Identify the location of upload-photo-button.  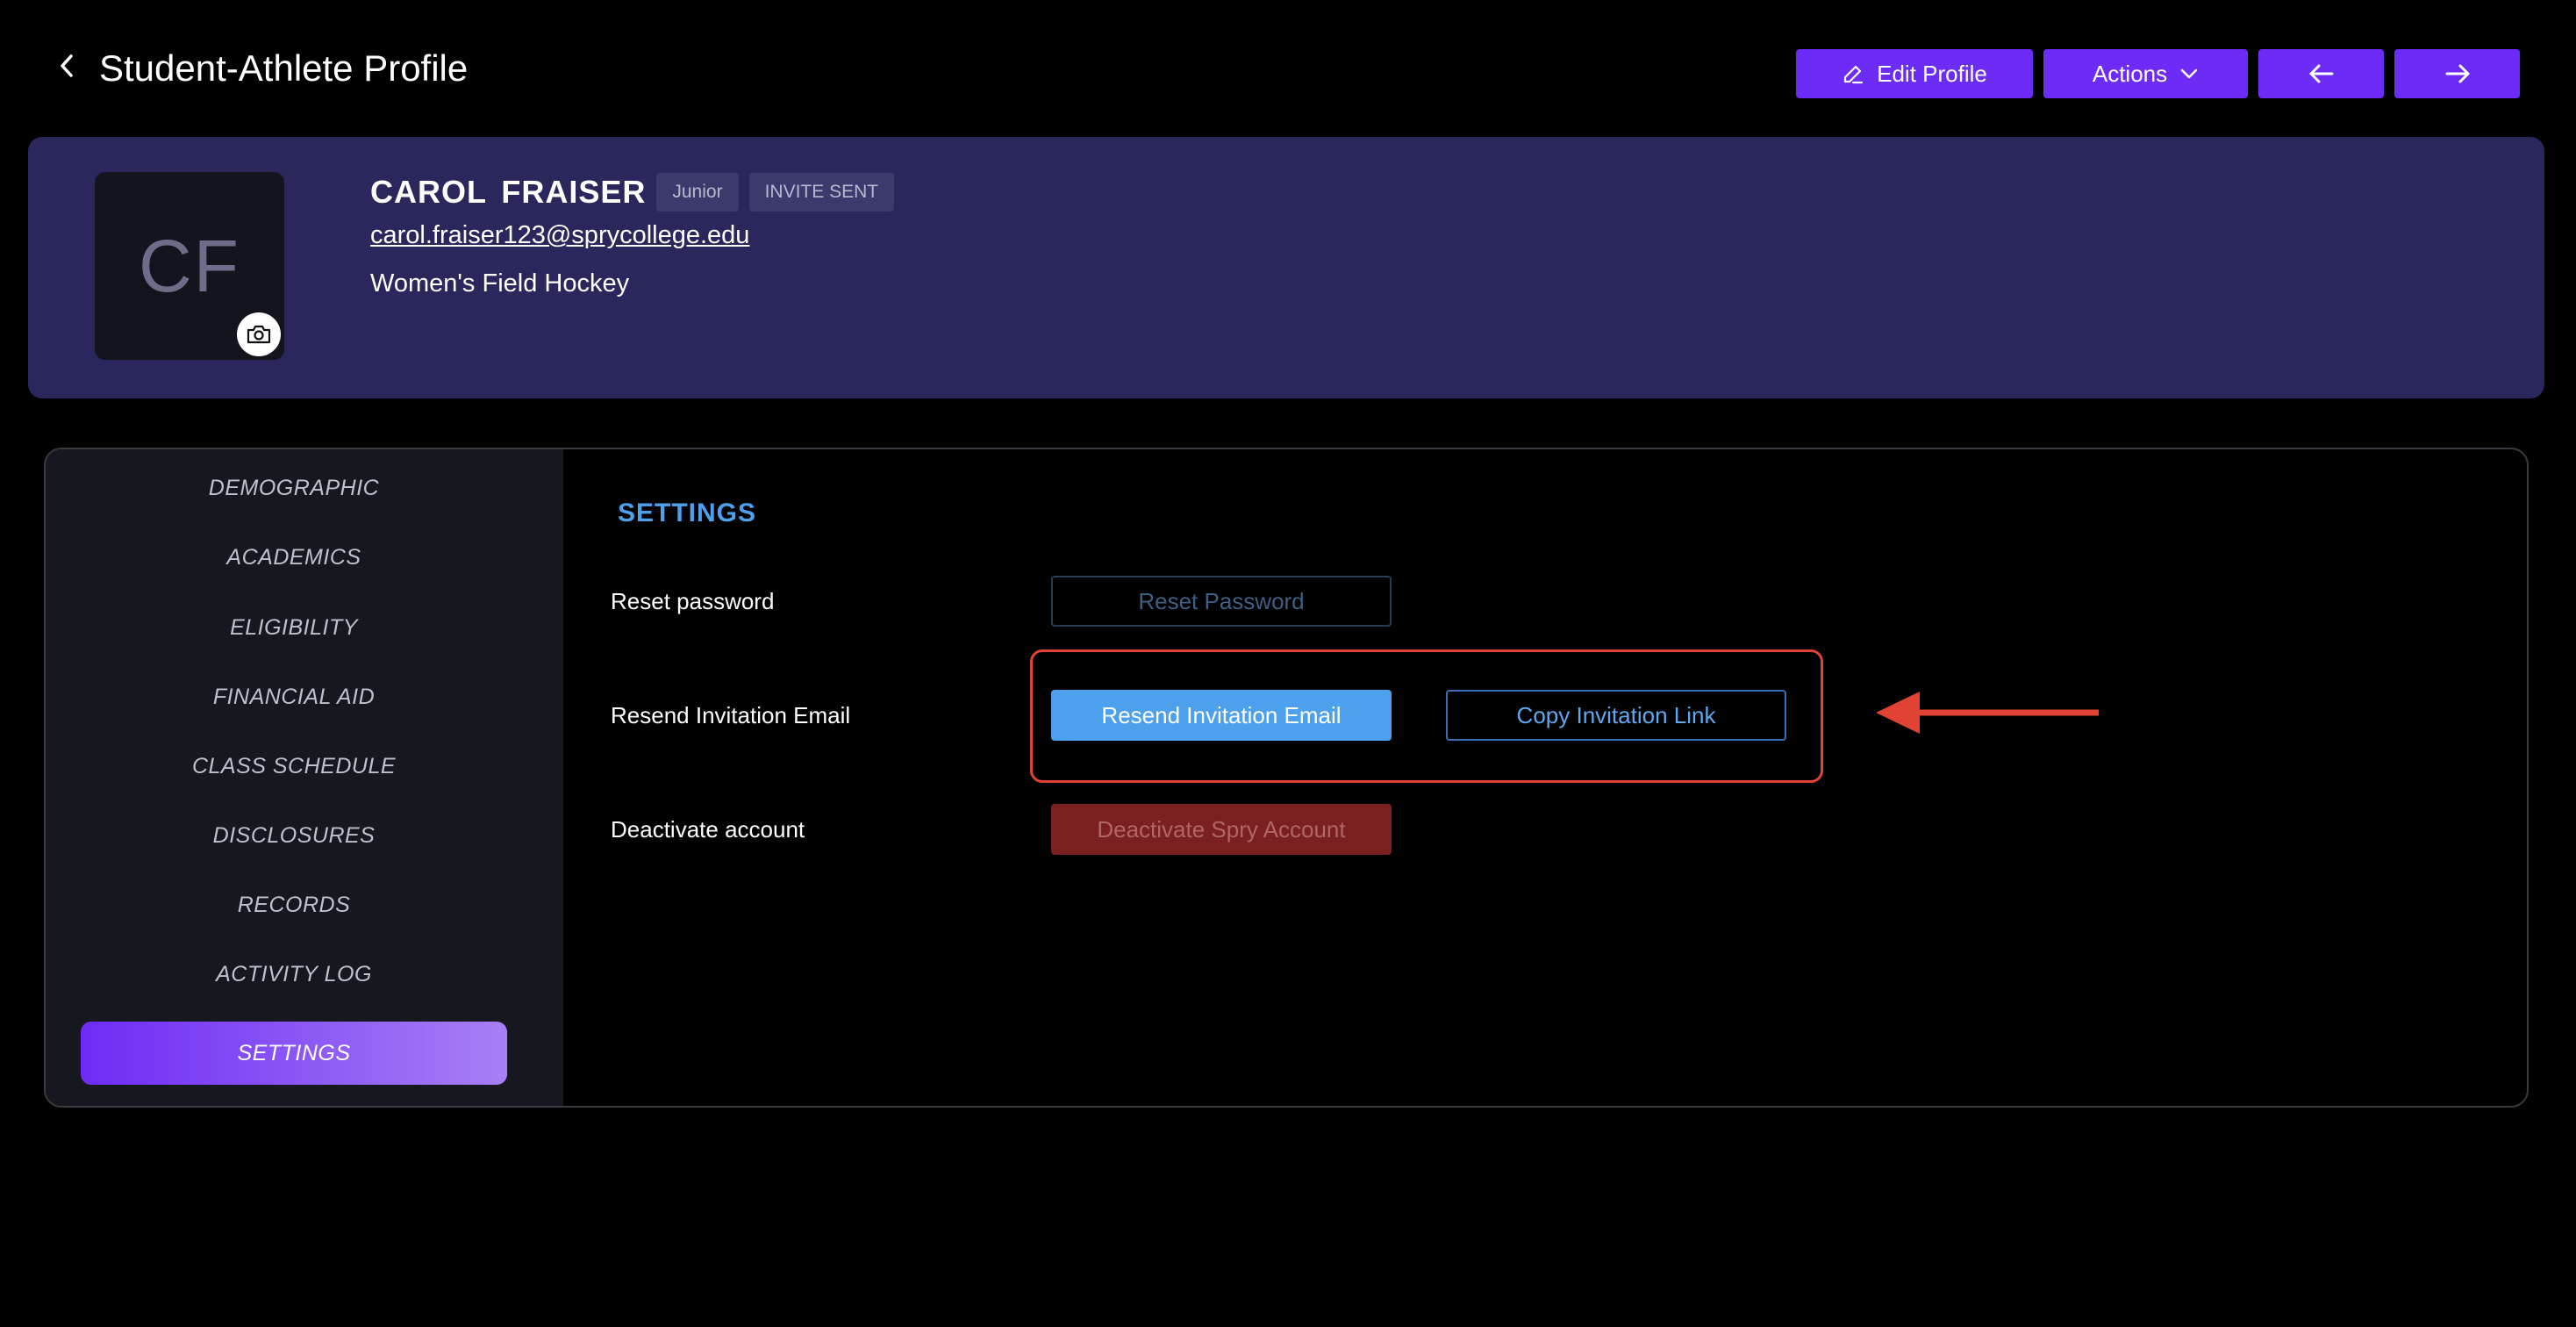
(259, 334).